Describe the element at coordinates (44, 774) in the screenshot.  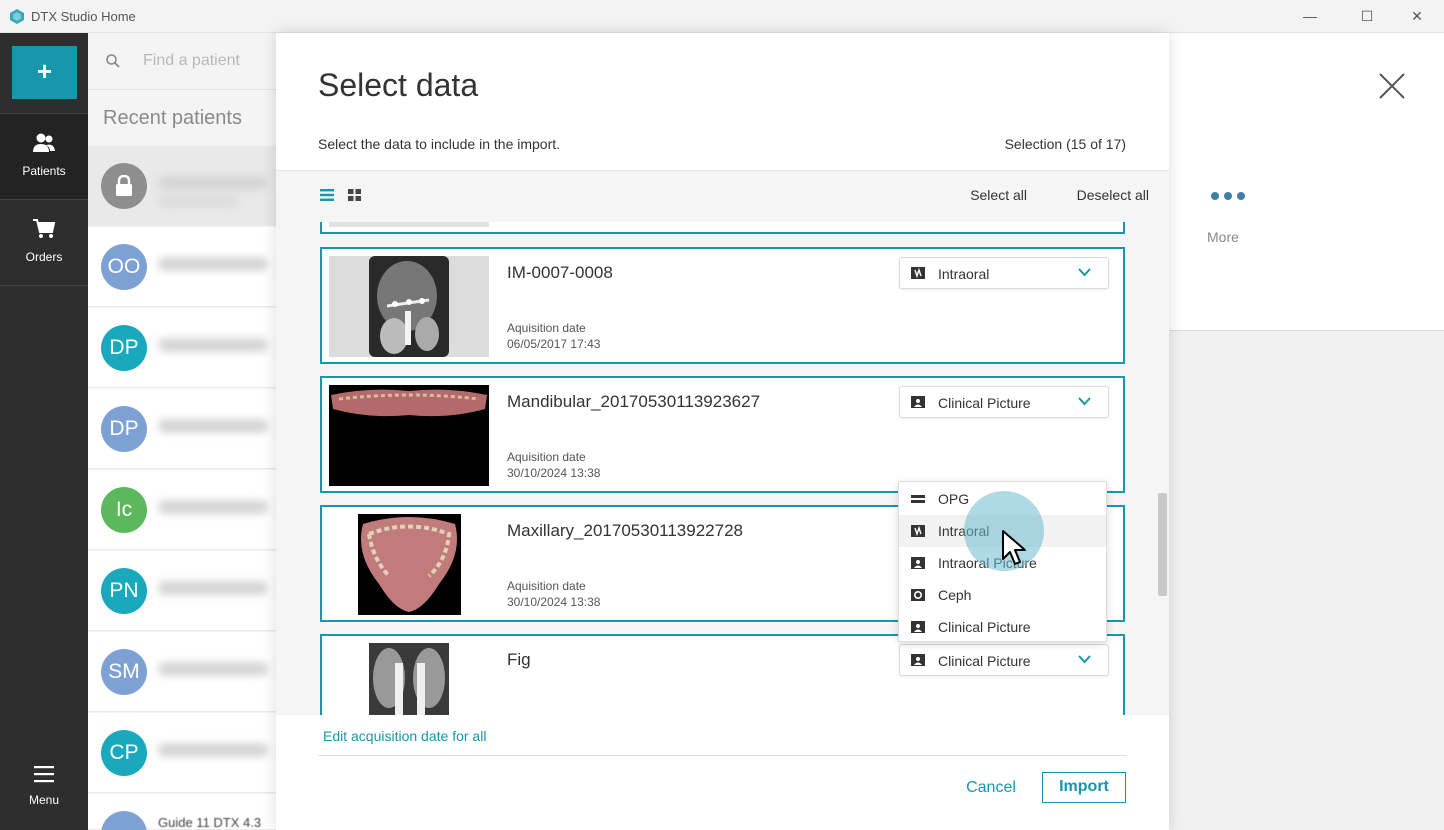
I see `hamburger-icon` at that location.